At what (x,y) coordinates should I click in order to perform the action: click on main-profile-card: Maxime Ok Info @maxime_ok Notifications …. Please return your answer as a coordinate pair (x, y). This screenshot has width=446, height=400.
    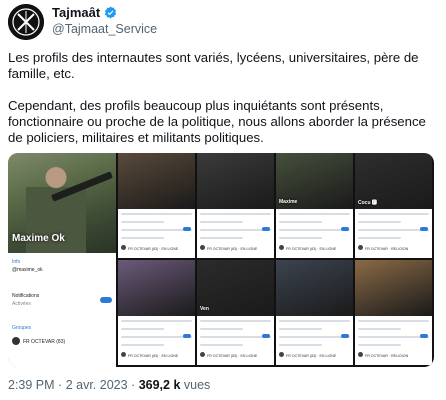
    Looking at the image, I should click on (62, 260).